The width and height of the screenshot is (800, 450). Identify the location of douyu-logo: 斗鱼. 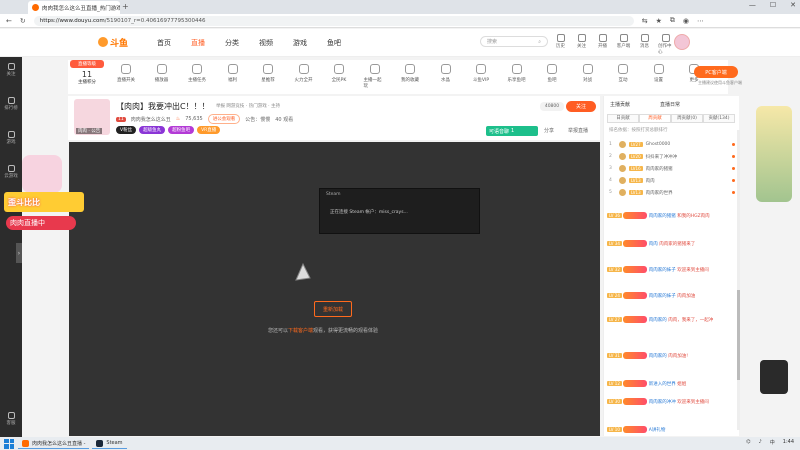
(117, 42).